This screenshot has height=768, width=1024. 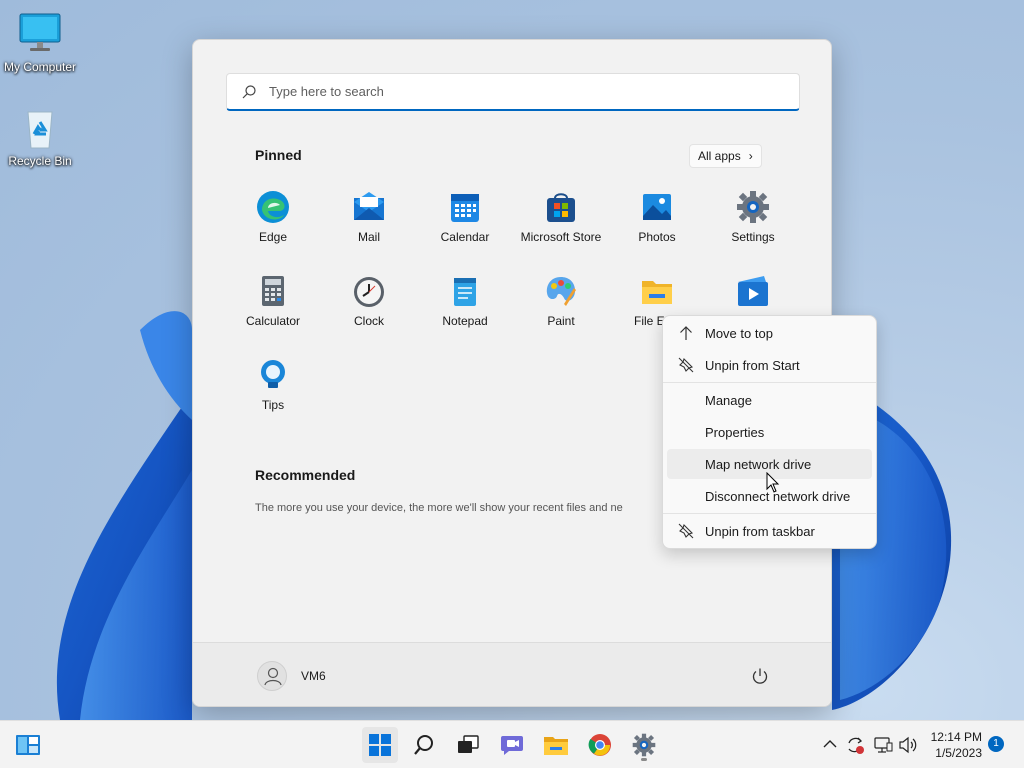 What do you see at coordinates (512, 674) in the screenshot?
I see `start-menu-footer: VM6` at bounding box center [512, 674].